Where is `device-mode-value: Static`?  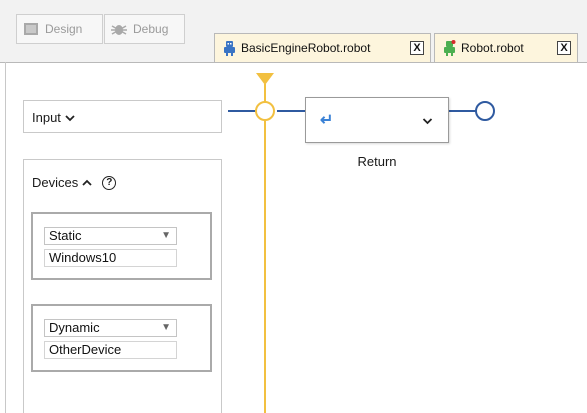
device-mode-value: Static is located at coordinates (65, 235).